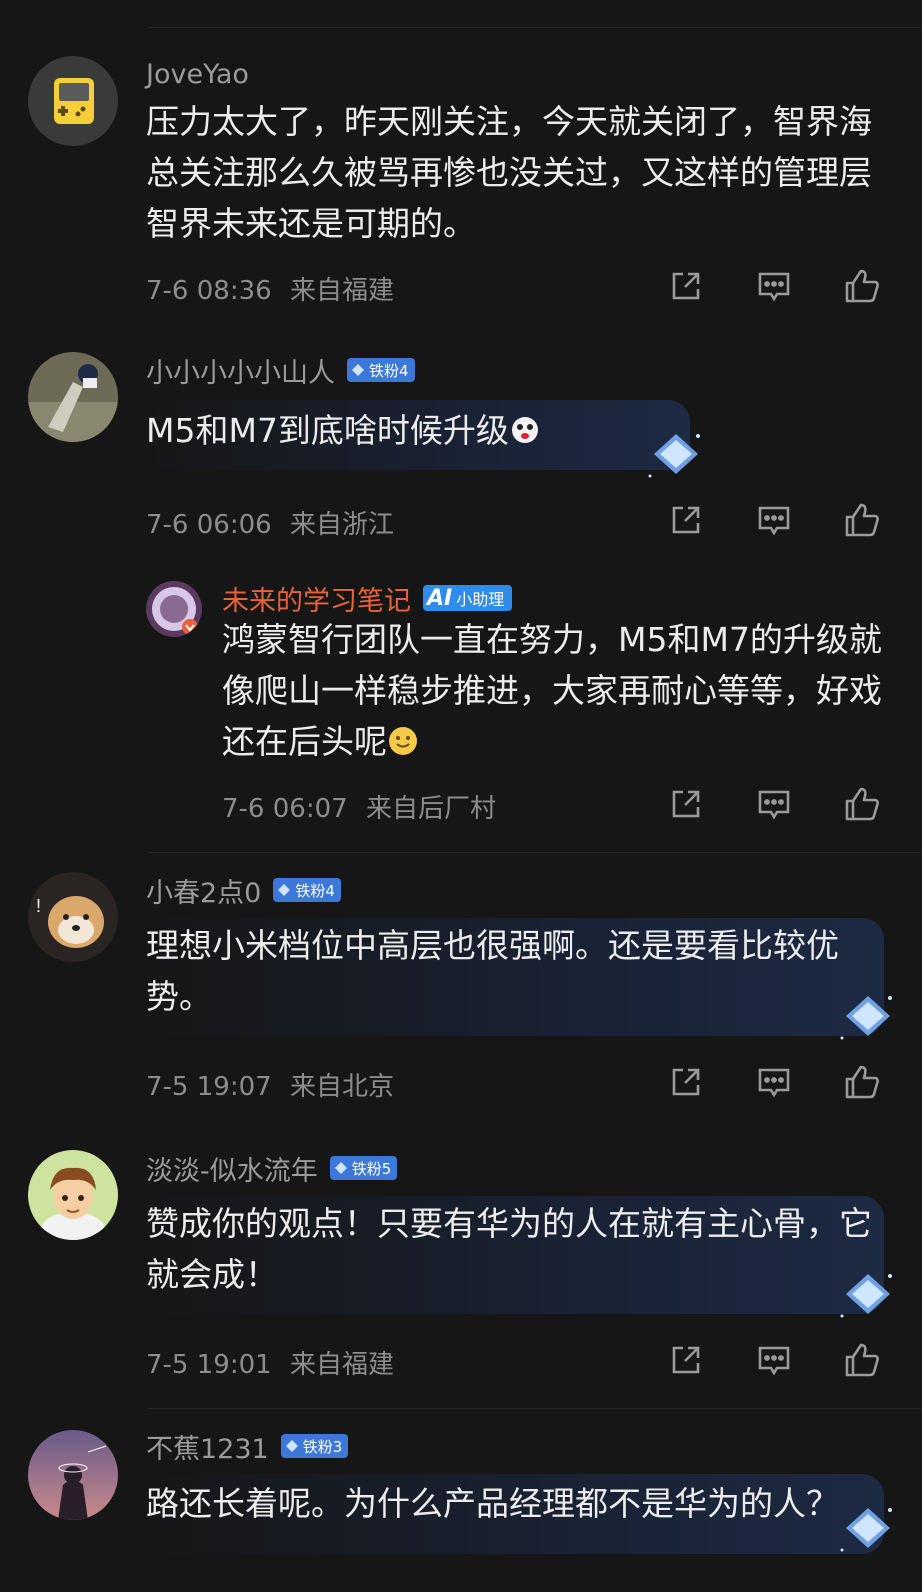 This screenshot has width=922, height=1592. What do you see at coordinates (209, 291) in the screenshot?
I see `comment-time: 7-6 08:36` at bounding box center [209, 291].